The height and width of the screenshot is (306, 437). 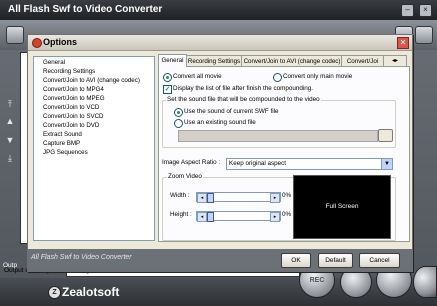 What do you see at coordinates (181, 214) in the screenshot?
I see `height-label: Height :` at bounding box center [181, 214].